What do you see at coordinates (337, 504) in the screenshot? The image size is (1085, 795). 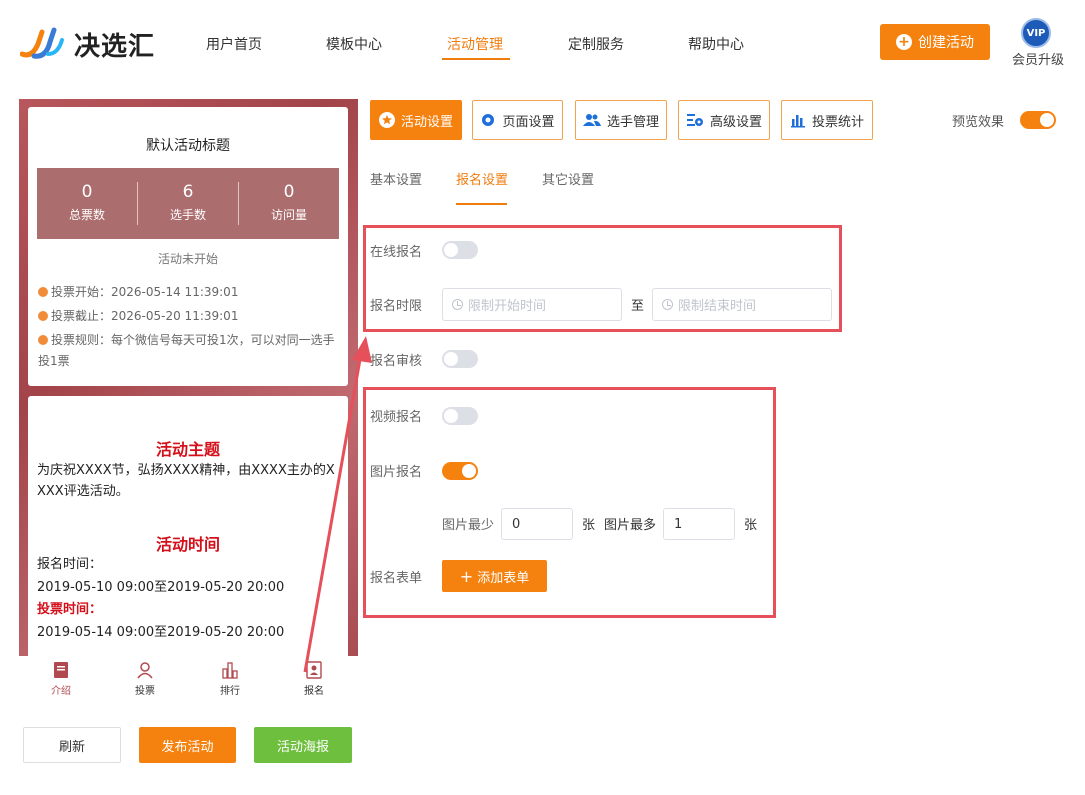 I see `annotation-arrow` at bounding box center [337, 504].